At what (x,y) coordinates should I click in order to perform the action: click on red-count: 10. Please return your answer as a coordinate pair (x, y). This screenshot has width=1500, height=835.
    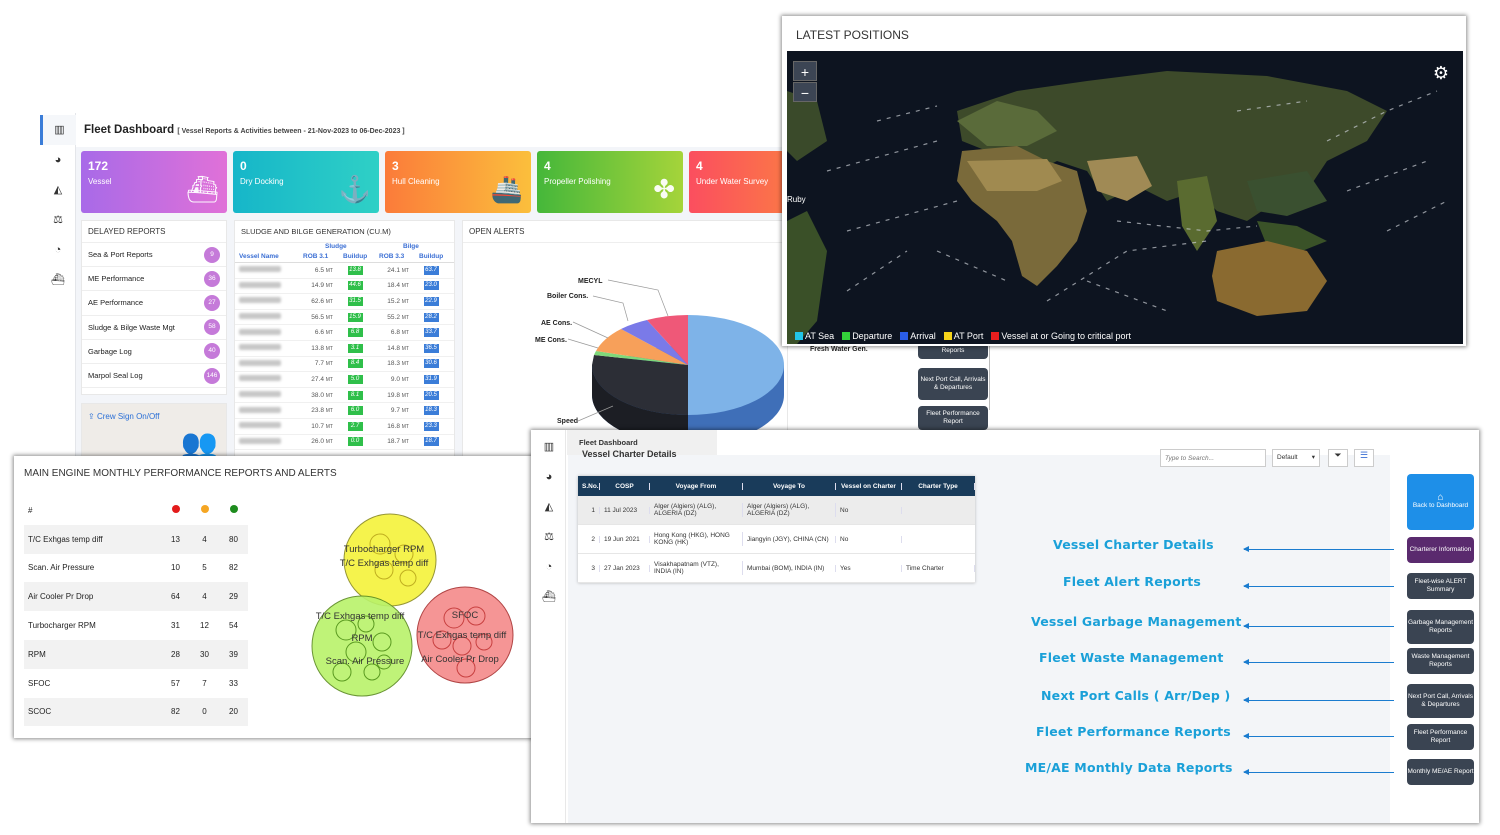
    Looking at the image, I should click on (175, 567).